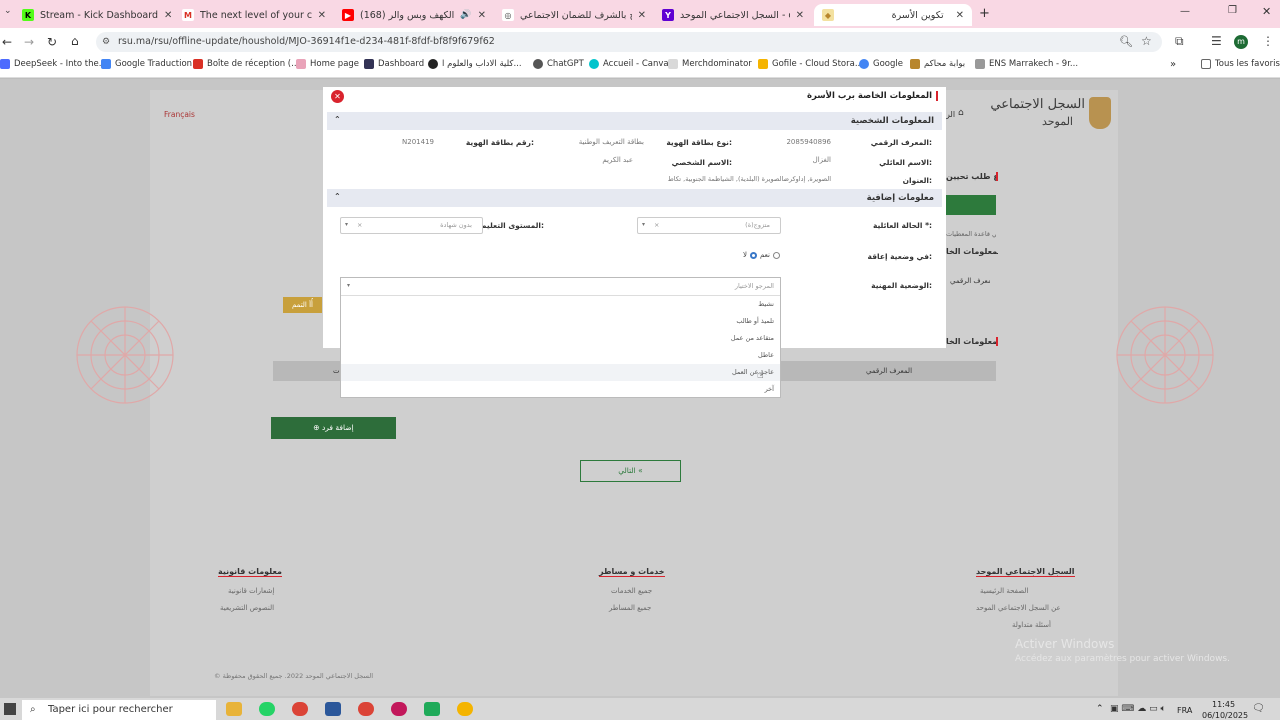  Describe the element at coordinates (1184, 710) in the screenshot. I see `language-indicator: FRA` at that location.